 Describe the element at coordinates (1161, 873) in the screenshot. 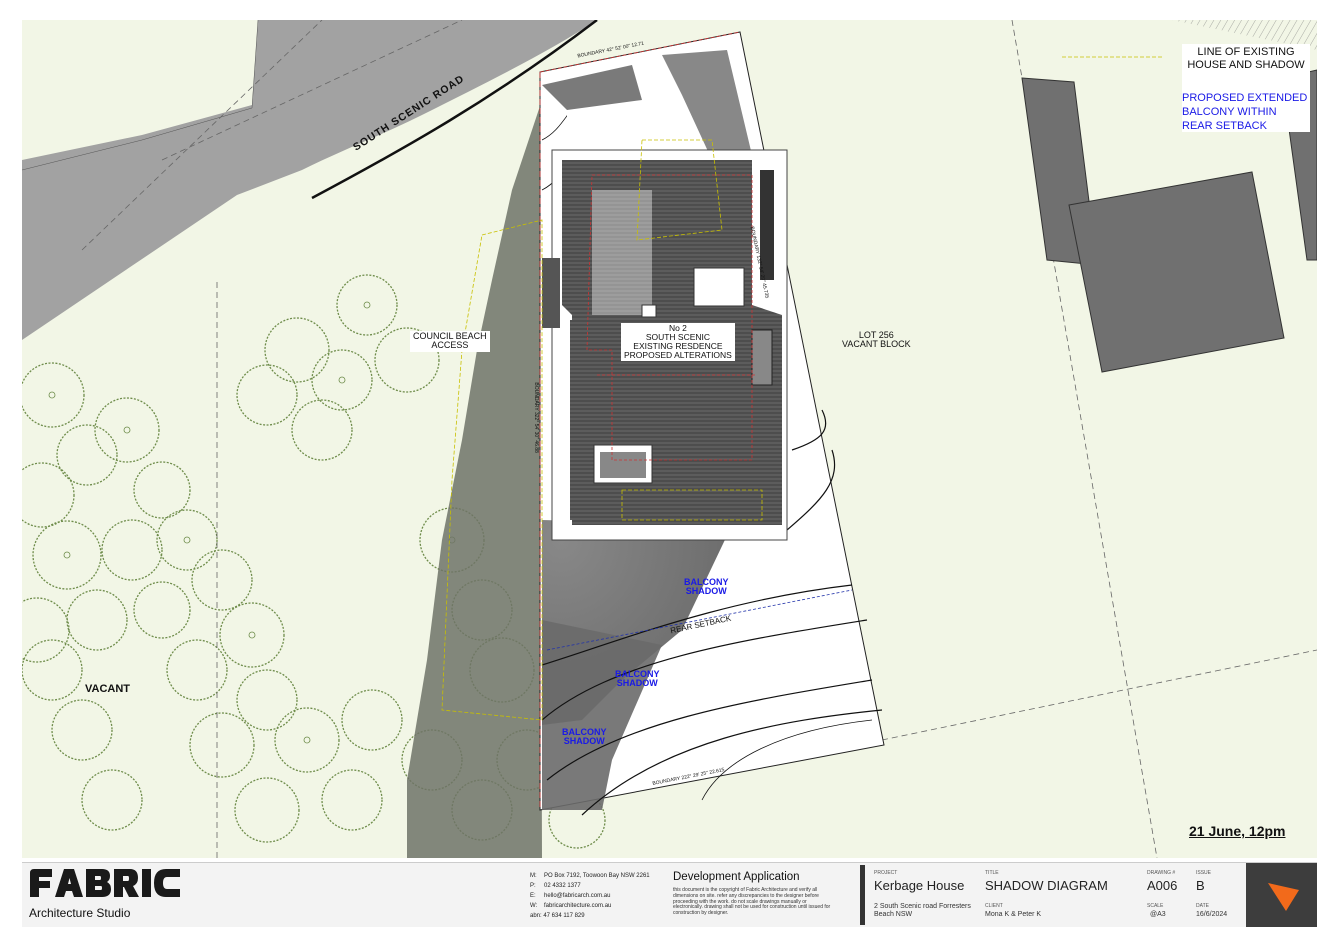

I see `drawing-number-label: DRAWING #` at that location.